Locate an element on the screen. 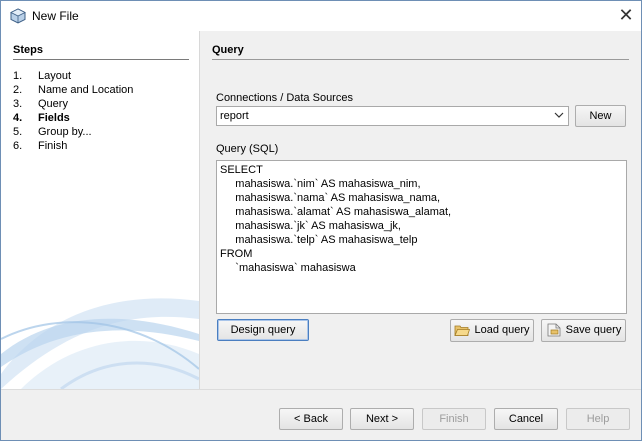  step-label: Query is located at coordinates (53, 104).